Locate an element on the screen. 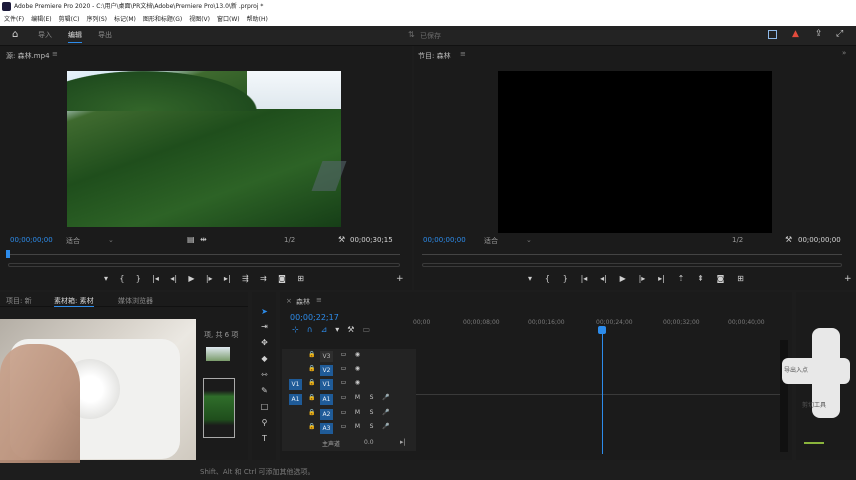 The width and height of the screenshot is (856, 480). source-monitor-title: 源: 森林.mp4 is located at coordinates (28, 56).